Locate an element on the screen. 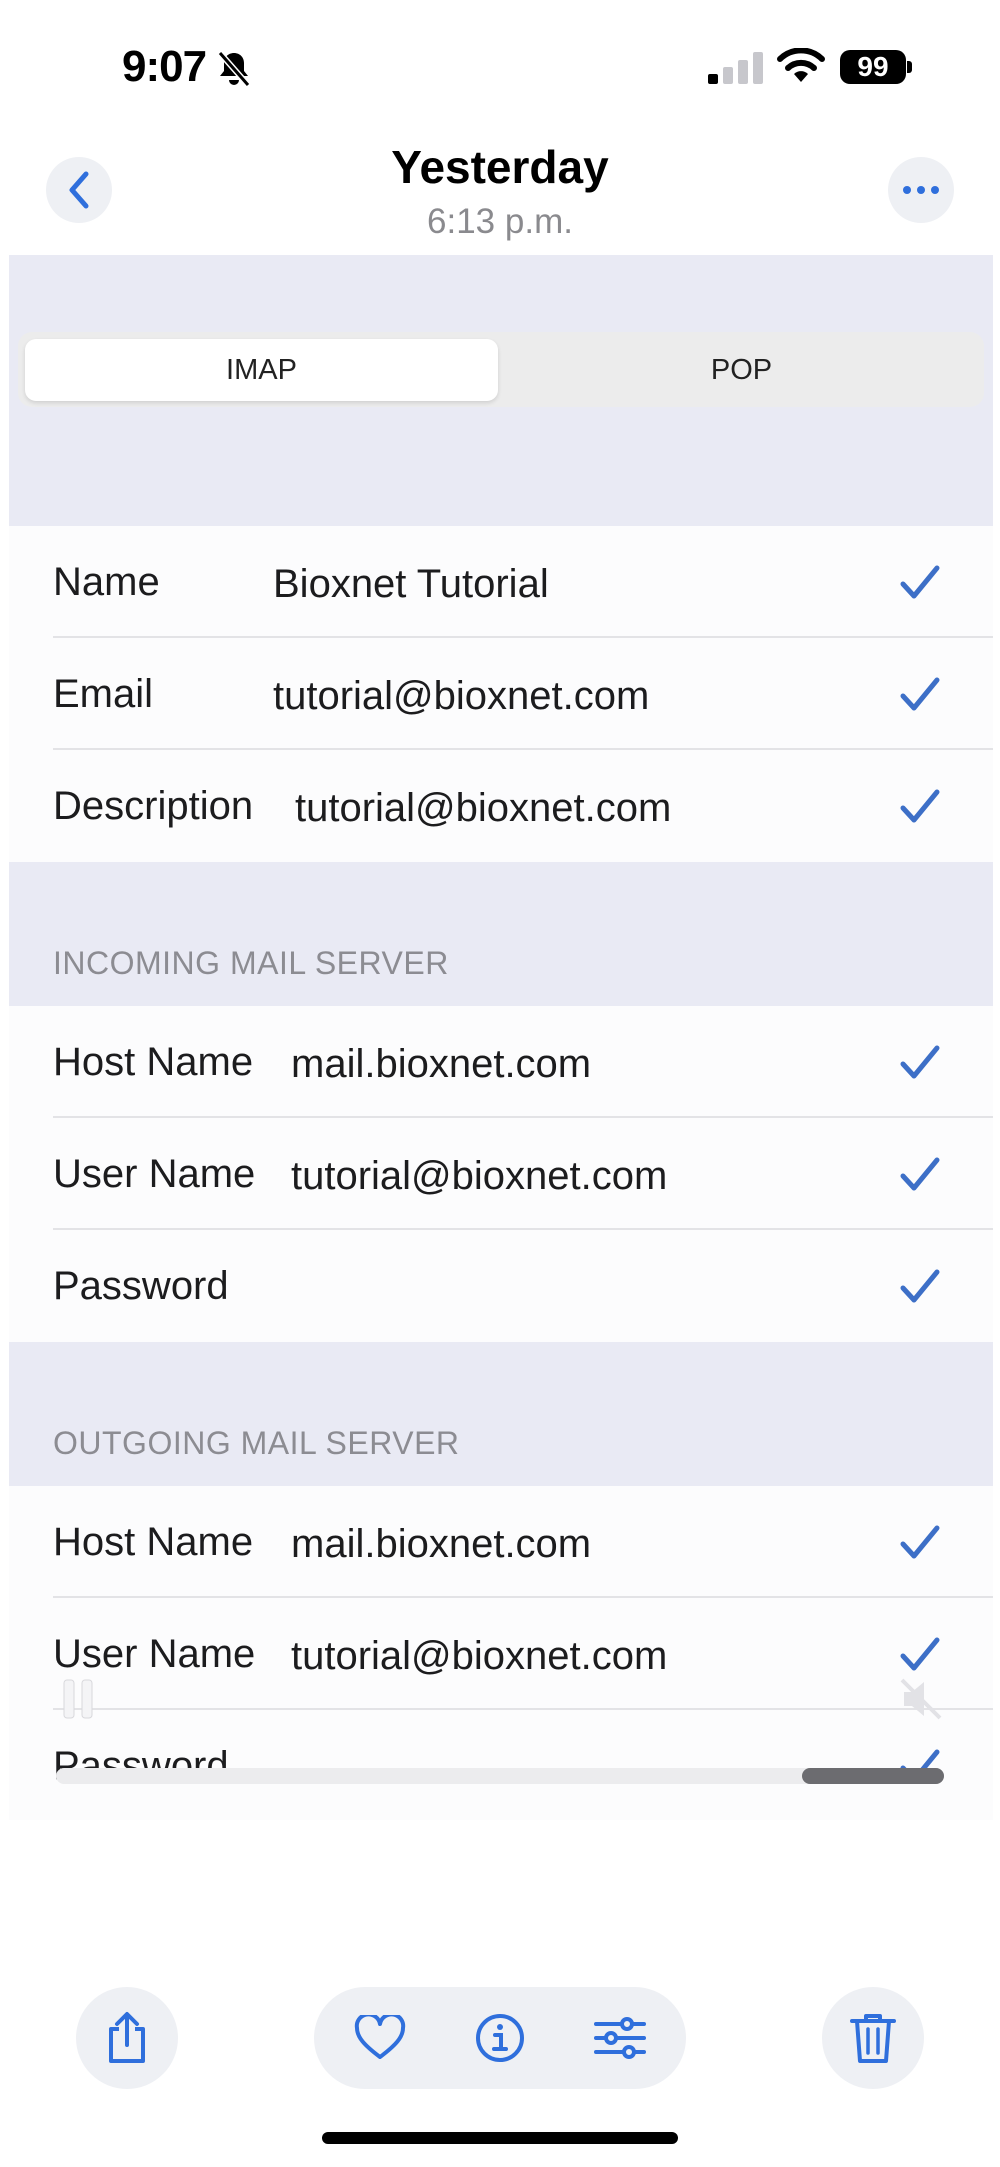 The height and width of the screenshot is (2167, 1000). incoming-username-row: User Name tutorial@bioxnet.com is located at coordinates (501, 1174).